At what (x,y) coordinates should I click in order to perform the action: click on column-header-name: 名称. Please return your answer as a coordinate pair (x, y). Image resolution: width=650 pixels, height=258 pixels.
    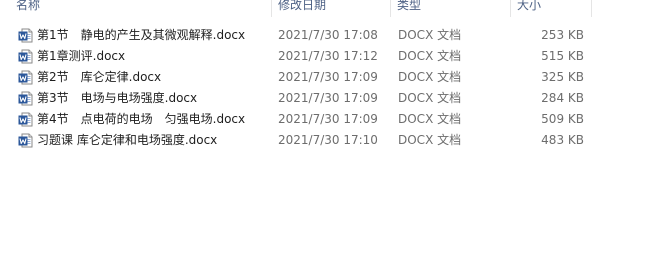
    Looking at the image, I should click on (136, 8).